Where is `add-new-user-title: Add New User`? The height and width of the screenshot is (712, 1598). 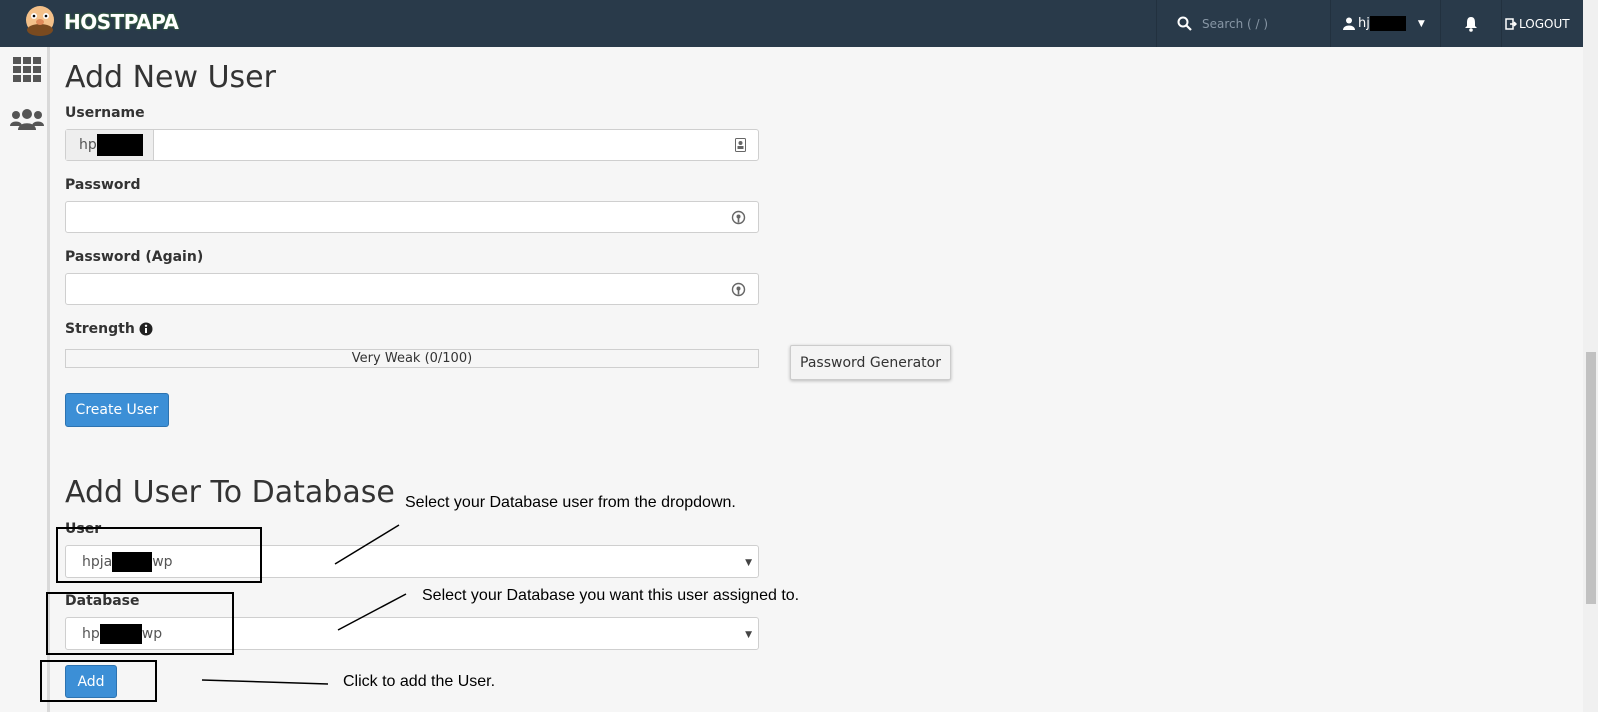
add-new-user-title: Add New User is located at coordinates (170, 77).